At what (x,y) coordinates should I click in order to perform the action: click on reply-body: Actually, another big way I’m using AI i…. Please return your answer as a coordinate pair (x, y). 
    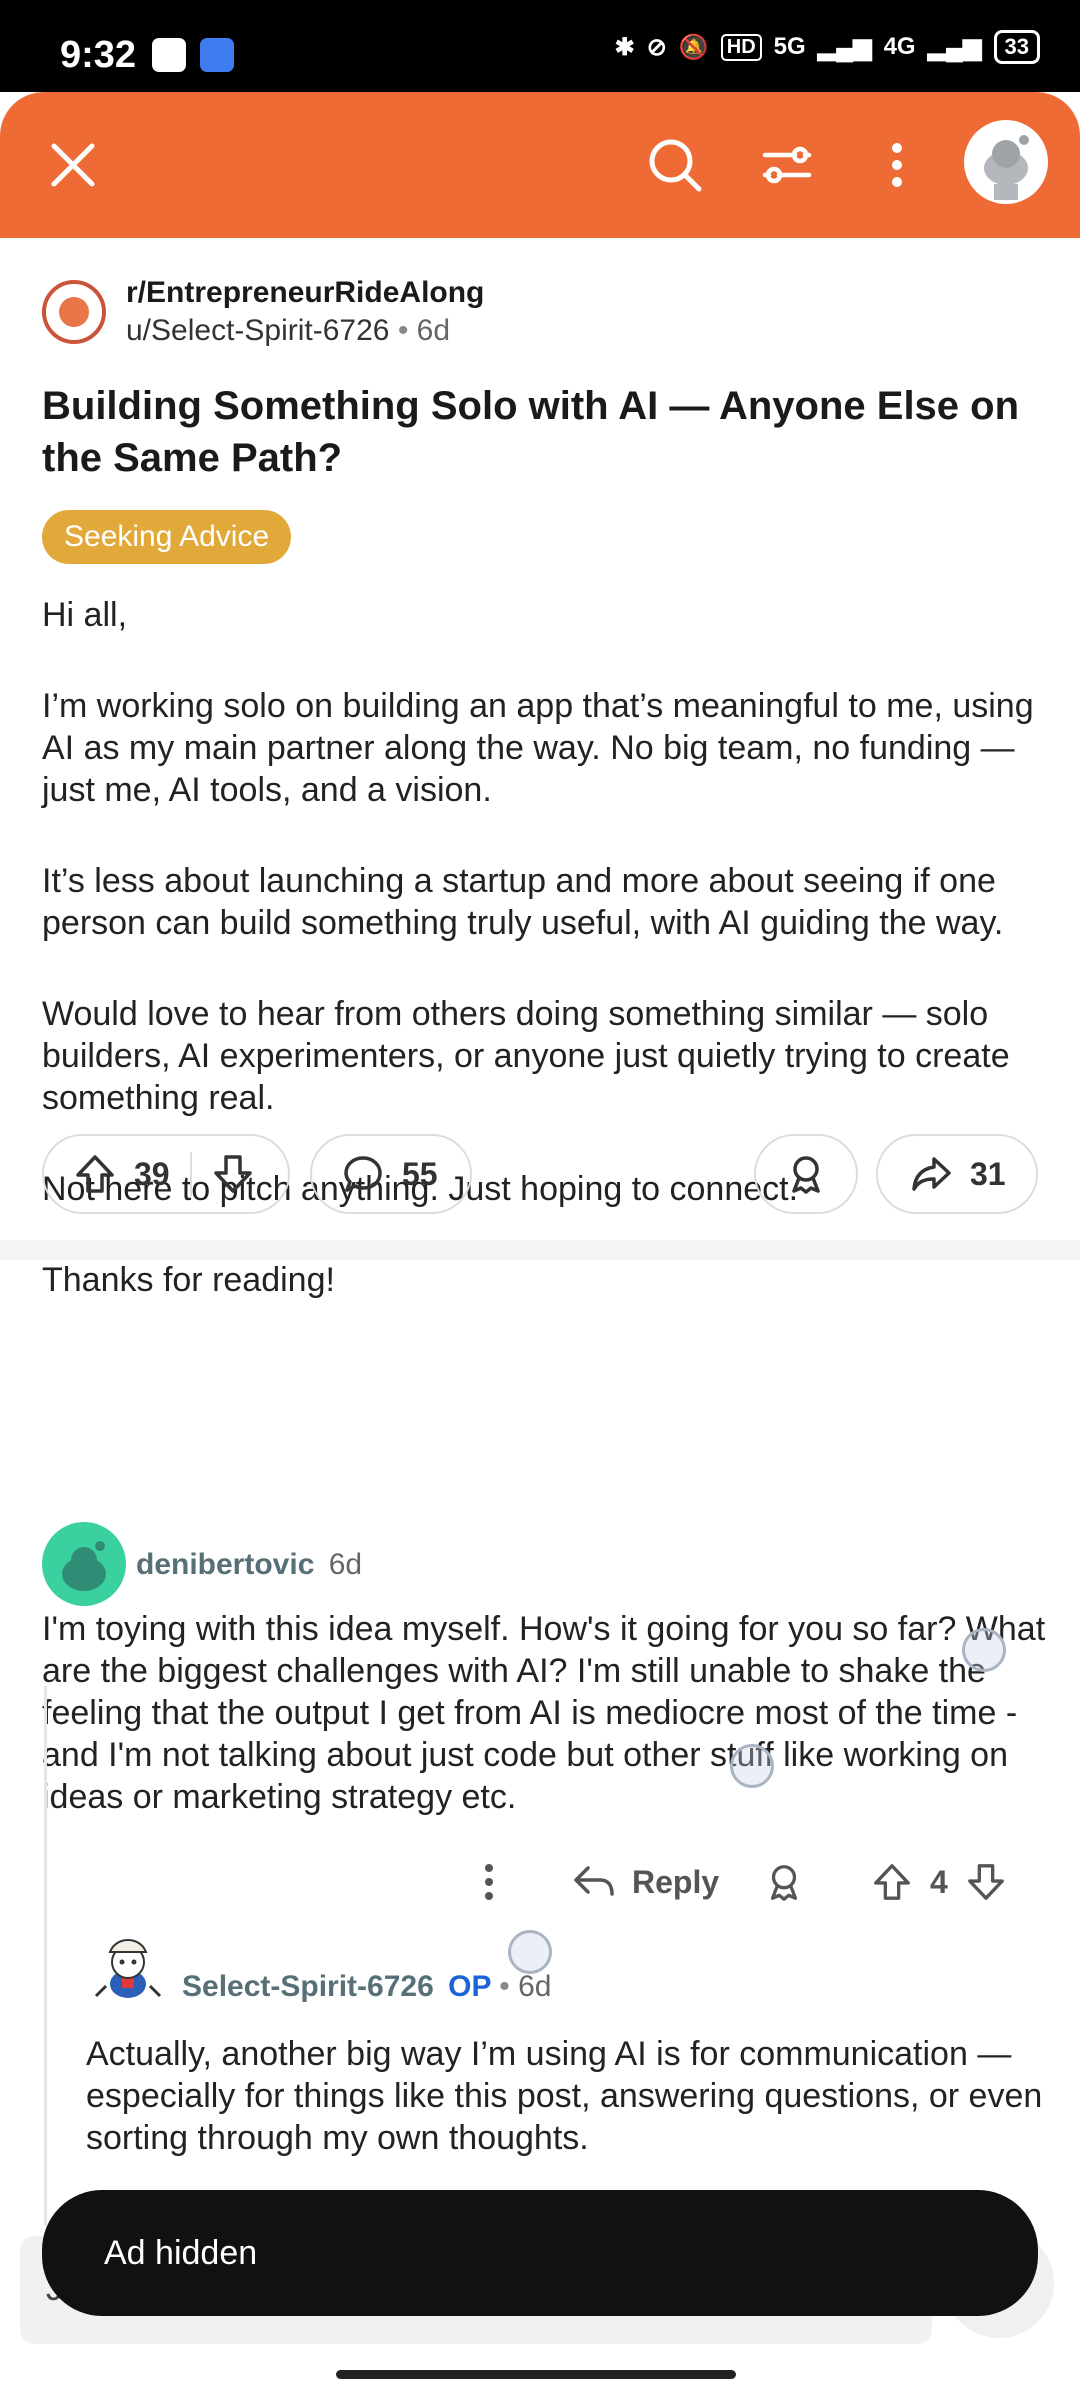
    Looking at the image, I should click on (564, 2096).